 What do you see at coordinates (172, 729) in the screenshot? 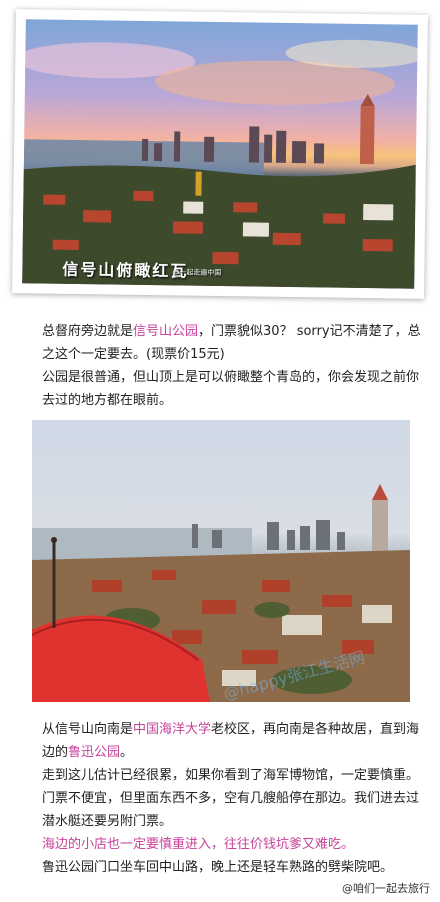
I see `ocean-university-link: 中国海洋大学` at bounding box center [172, 729].